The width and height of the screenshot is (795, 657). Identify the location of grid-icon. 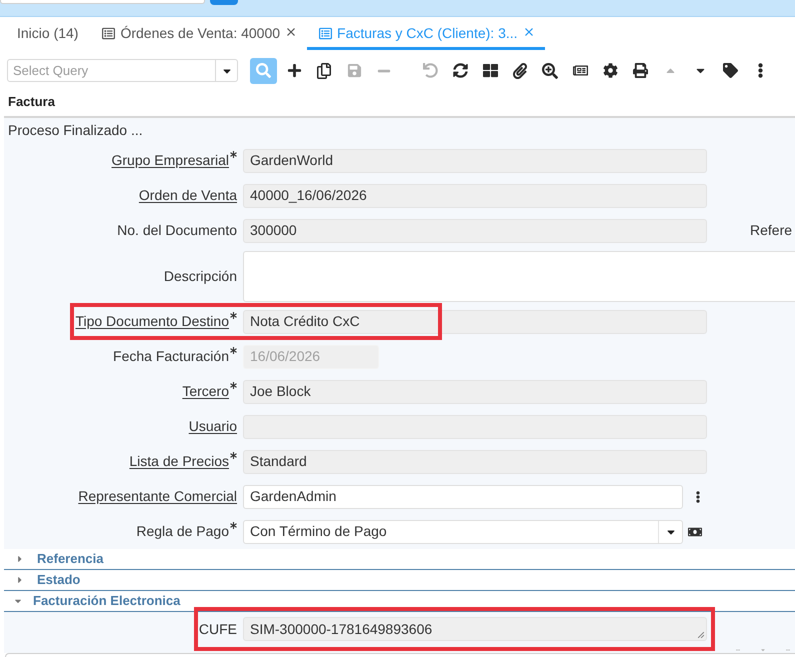
(490, 70).